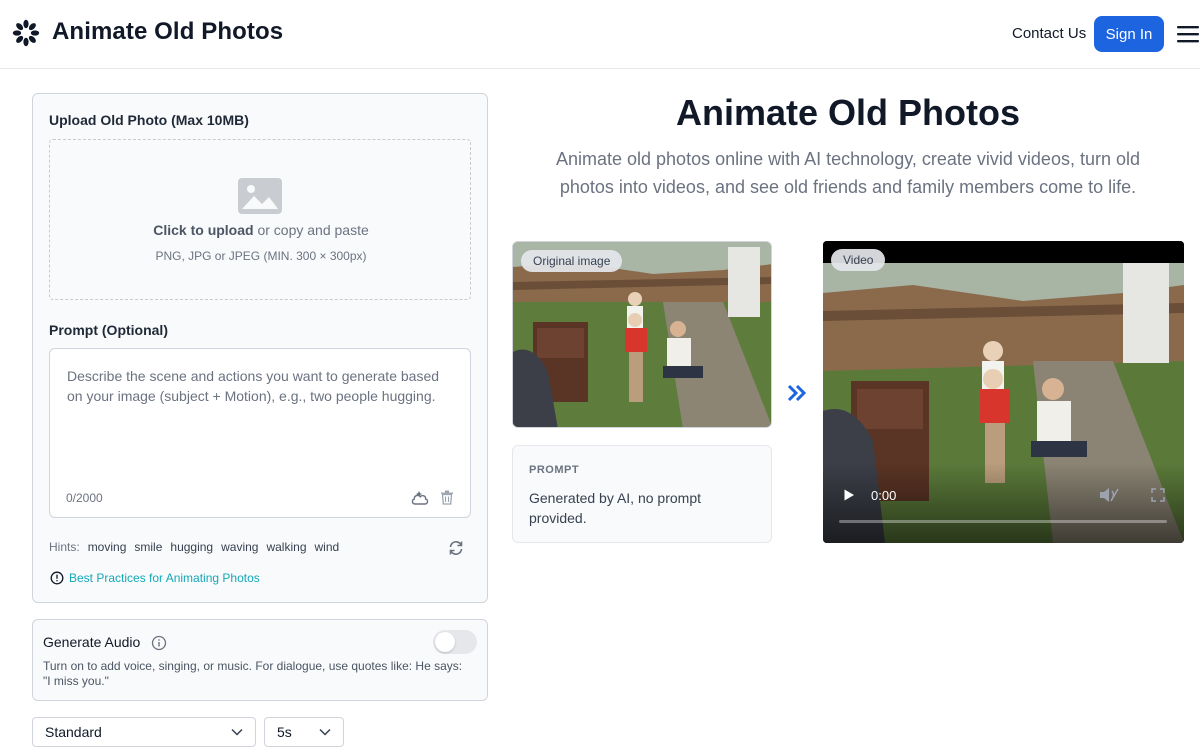  What do you see at coordinates (64, 547) in the screenshot?
I see `hints-label: Hints:` at bounding box center [64, 547].